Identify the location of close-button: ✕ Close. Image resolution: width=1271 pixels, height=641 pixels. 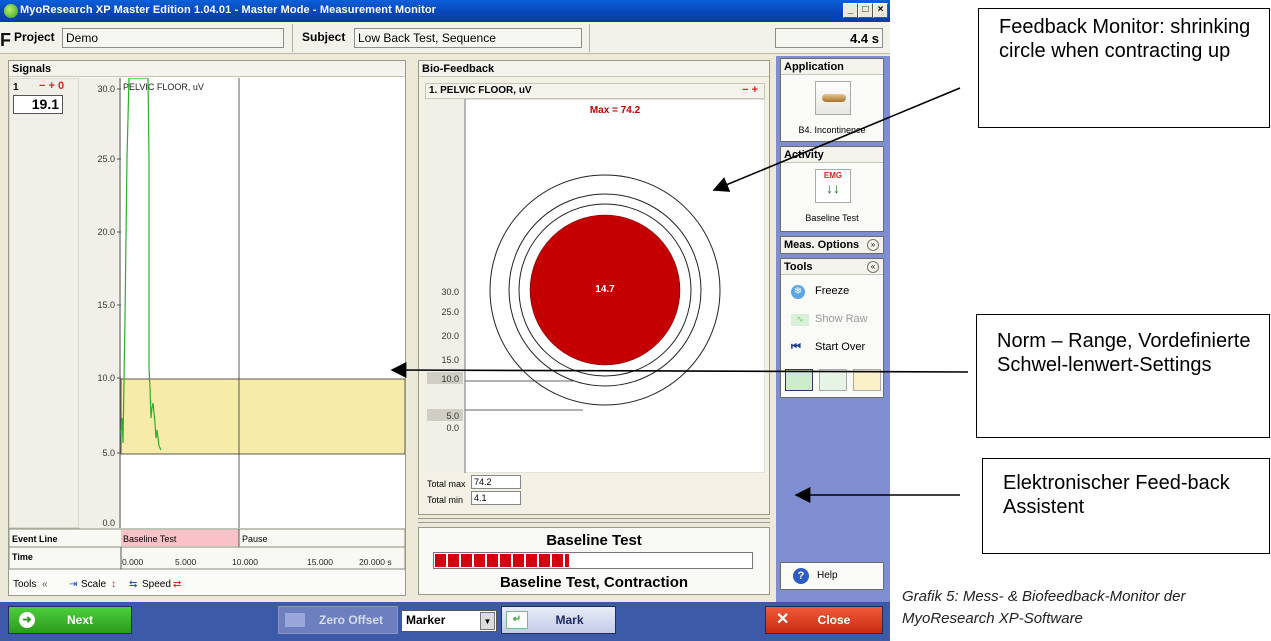
(824, 620).